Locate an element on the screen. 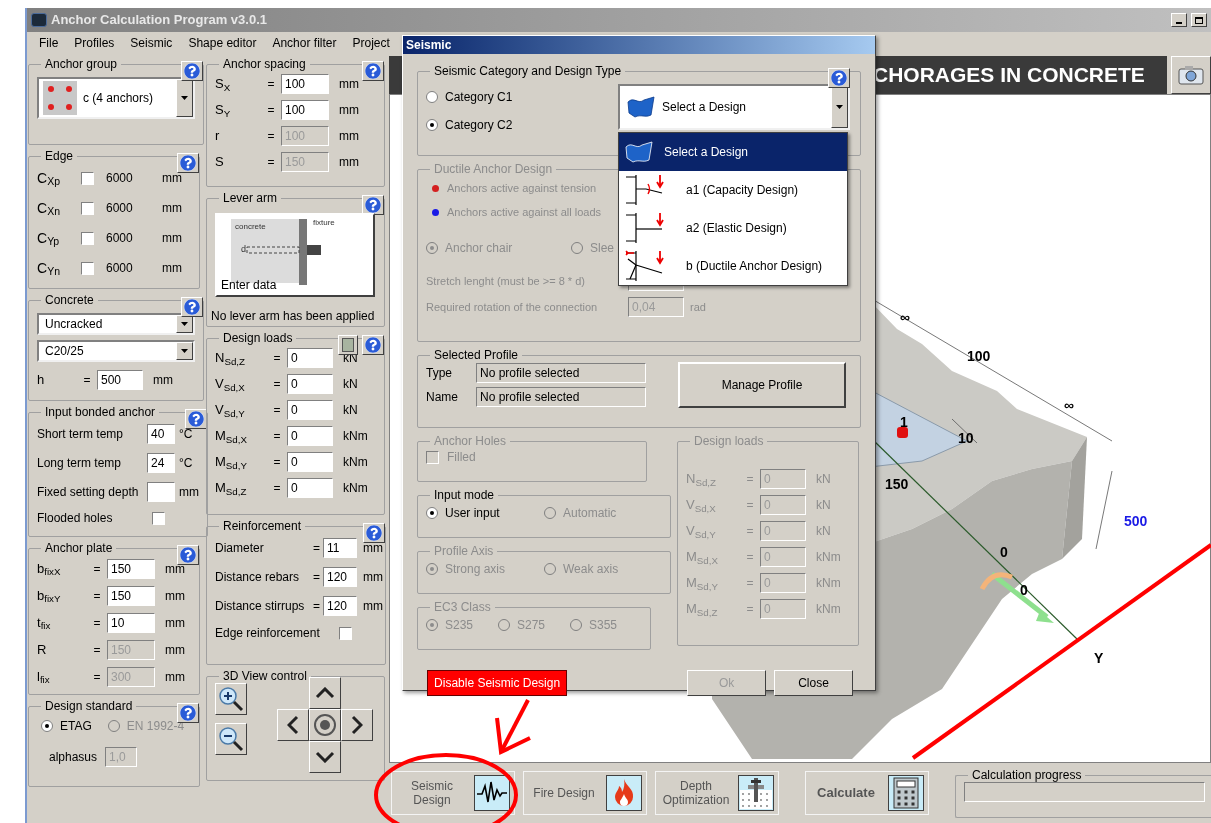 The width and height of the screenshot is (1211, 823). legend-label: Anchors active against tension is located at coordinates (522, 188).